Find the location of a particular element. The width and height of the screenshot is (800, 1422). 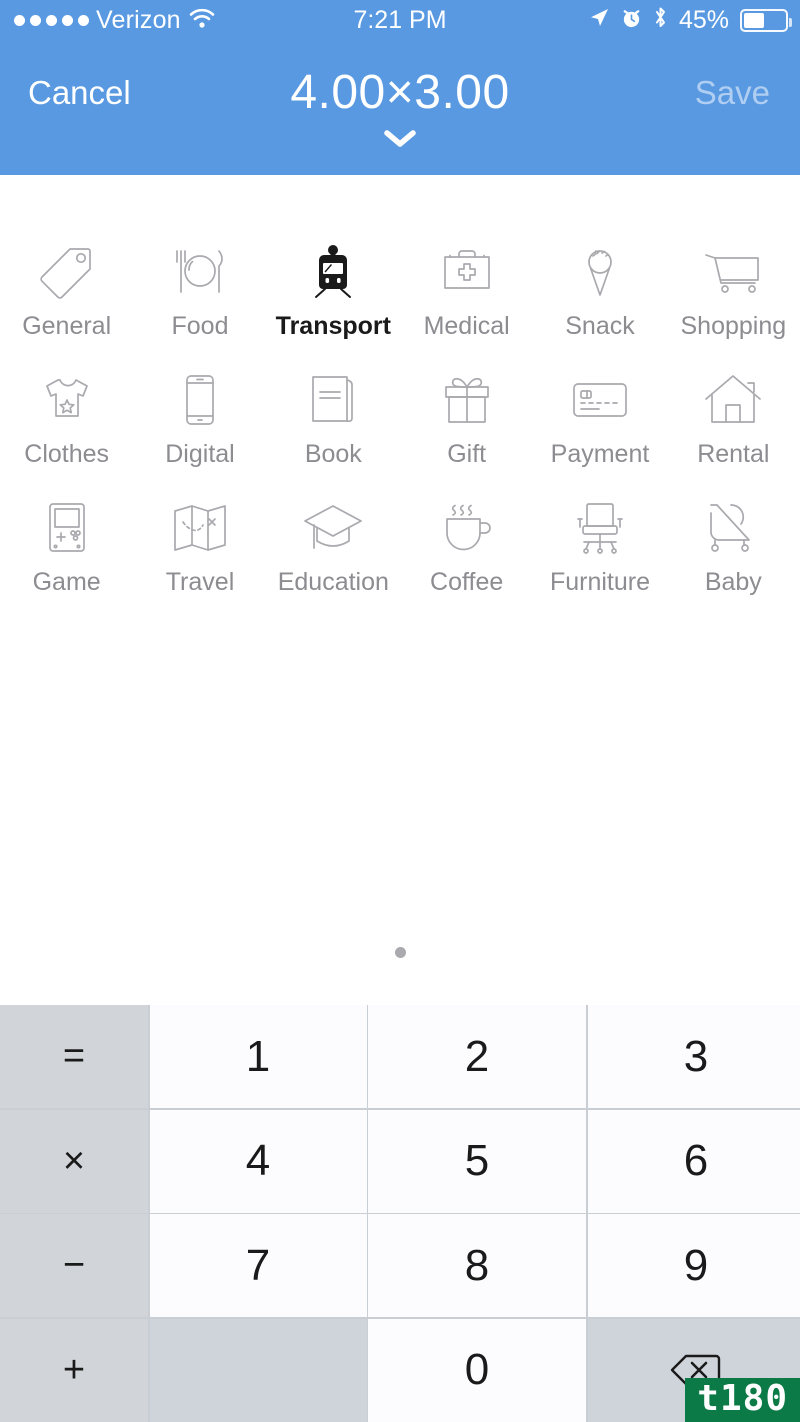

category-label: Education is located at coordinates (333, 582).